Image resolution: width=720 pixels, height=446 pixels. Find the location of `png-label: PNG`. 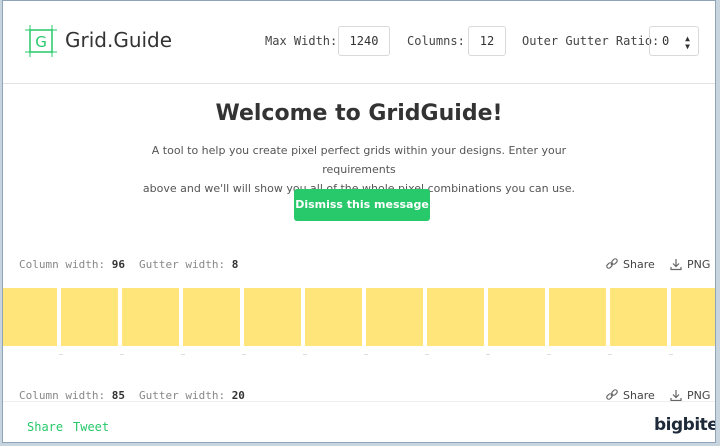

png-label: PNG is located at coordinates (699, 264).